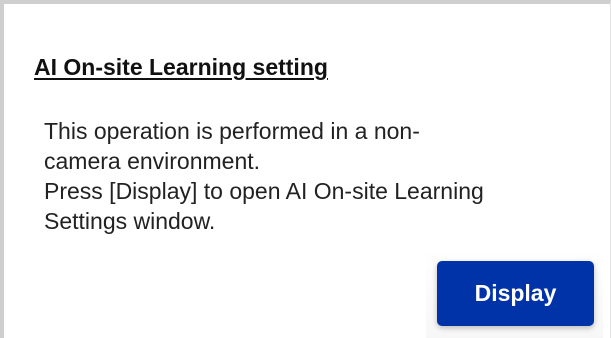  Describe the element at coordinates (232, 131) in the screenshot. I see `message-line: This operation is performed in a non-` at that location.